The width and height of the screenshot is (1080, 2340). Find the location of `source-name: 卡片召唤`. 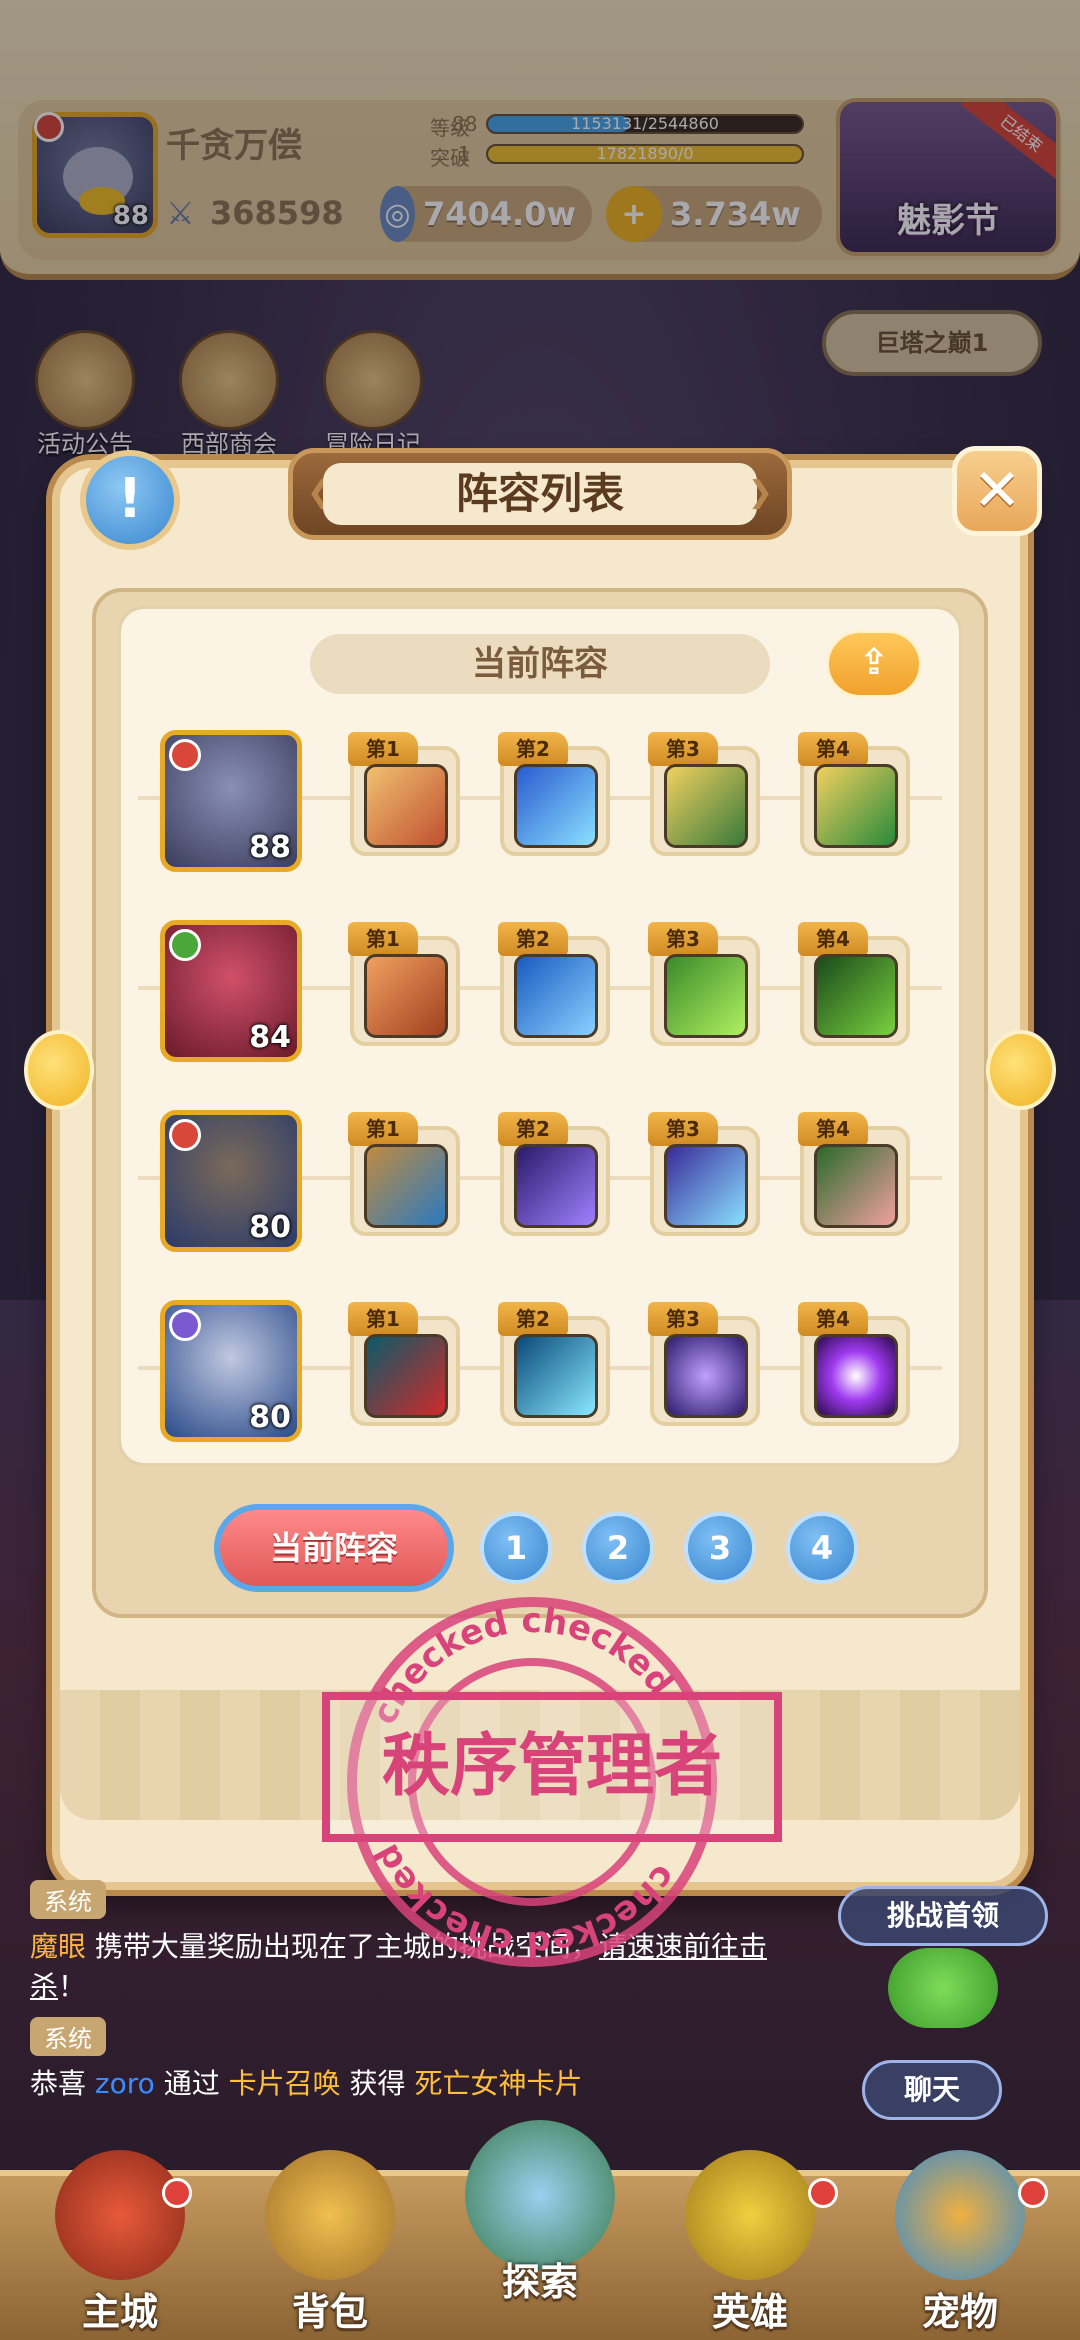

source-name: 卡片召唤 is located at coordinates (284, 2083).